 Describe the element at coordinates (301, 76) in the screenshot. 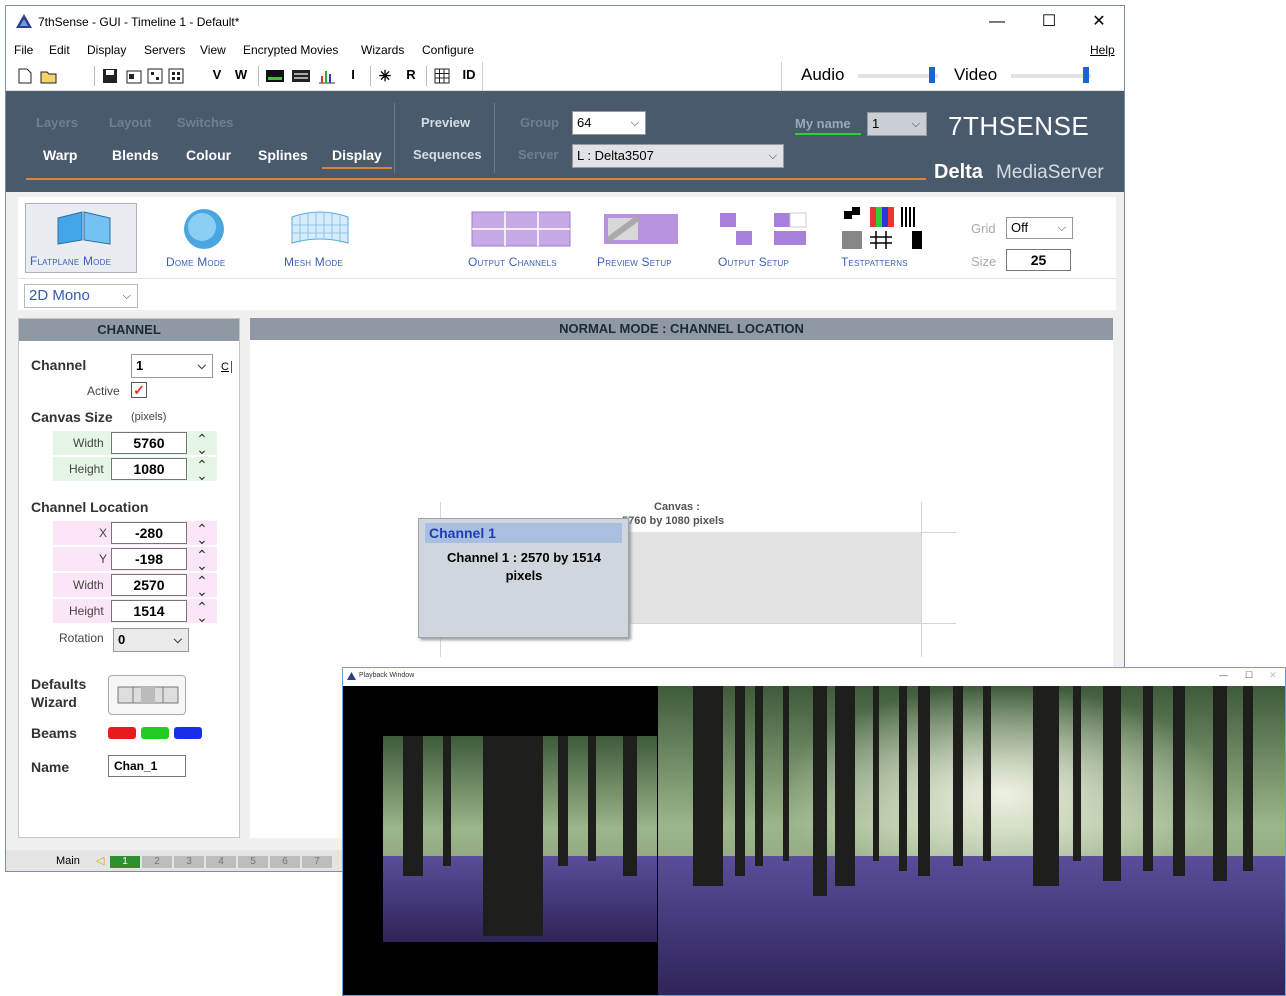

I see `levels-icon` at that location.